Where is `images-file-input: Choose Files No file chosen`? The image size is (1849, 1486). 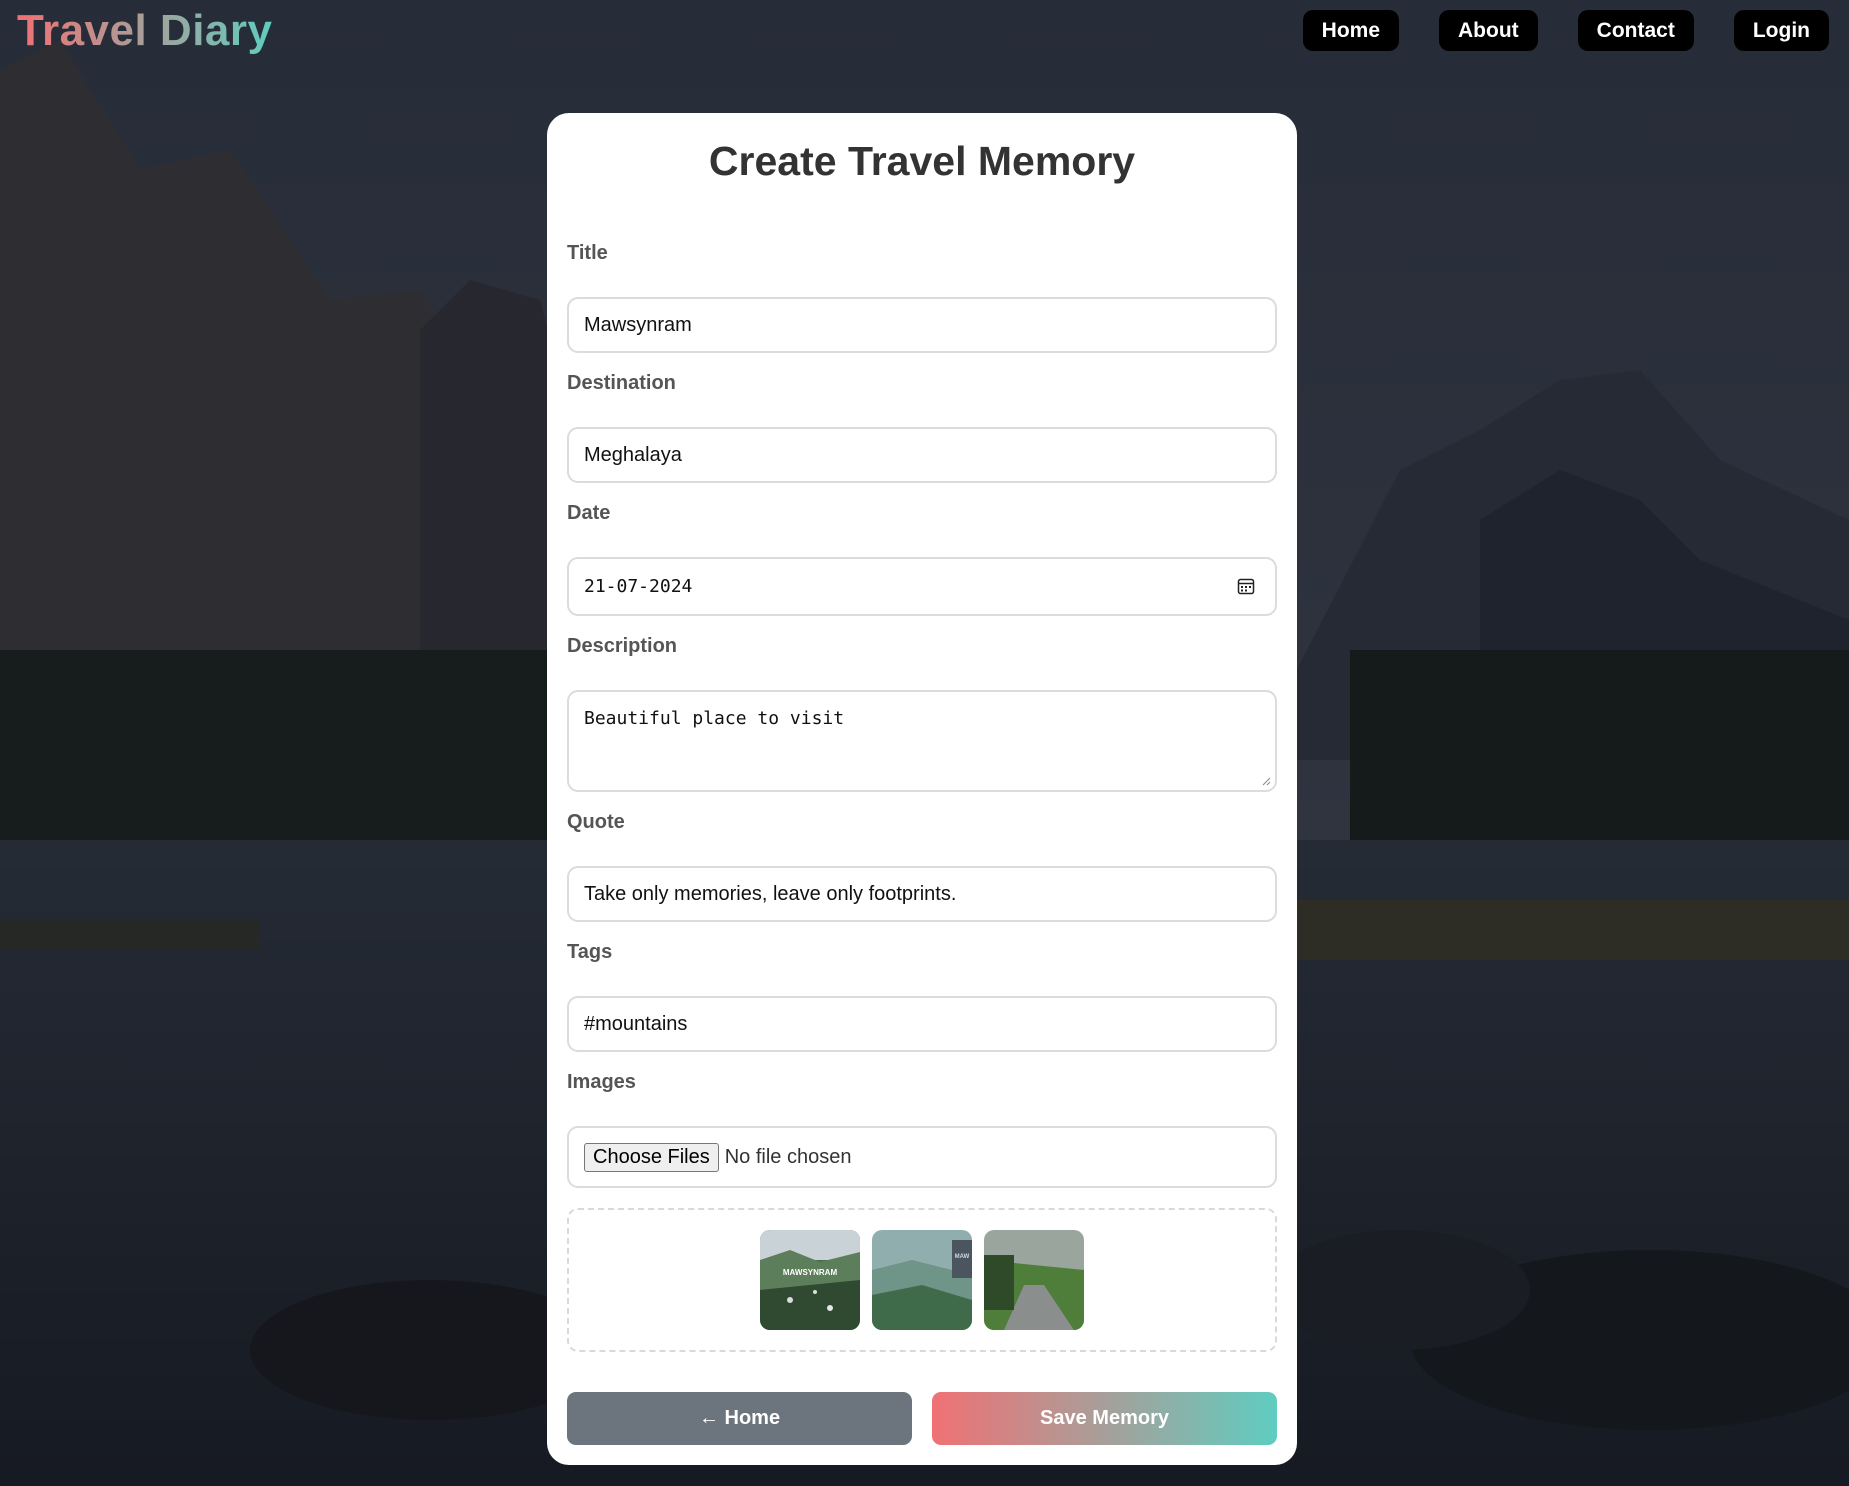 images-file-input: Choose Files No file chosen is located at coordinates (922, 1157).